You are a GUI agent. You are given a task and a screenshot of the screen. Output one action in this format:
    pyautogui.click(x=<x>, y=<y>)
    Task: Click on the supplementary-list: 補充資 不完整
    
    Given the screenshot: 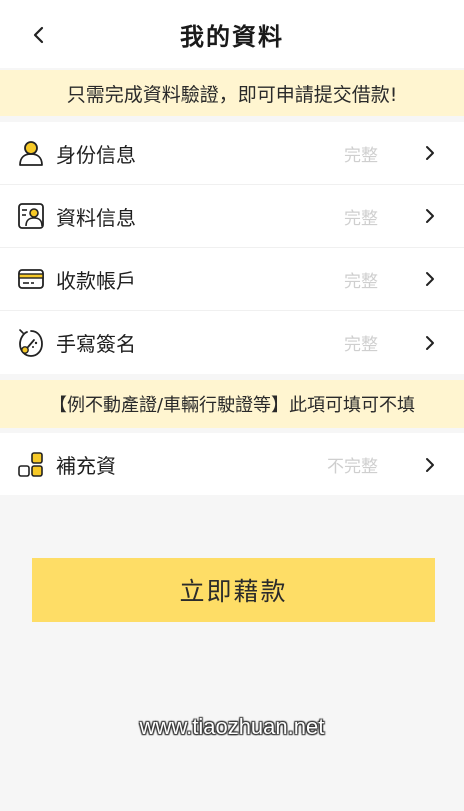 What is the action you would take?
    pyautogui.click(x=232, y=464)
    